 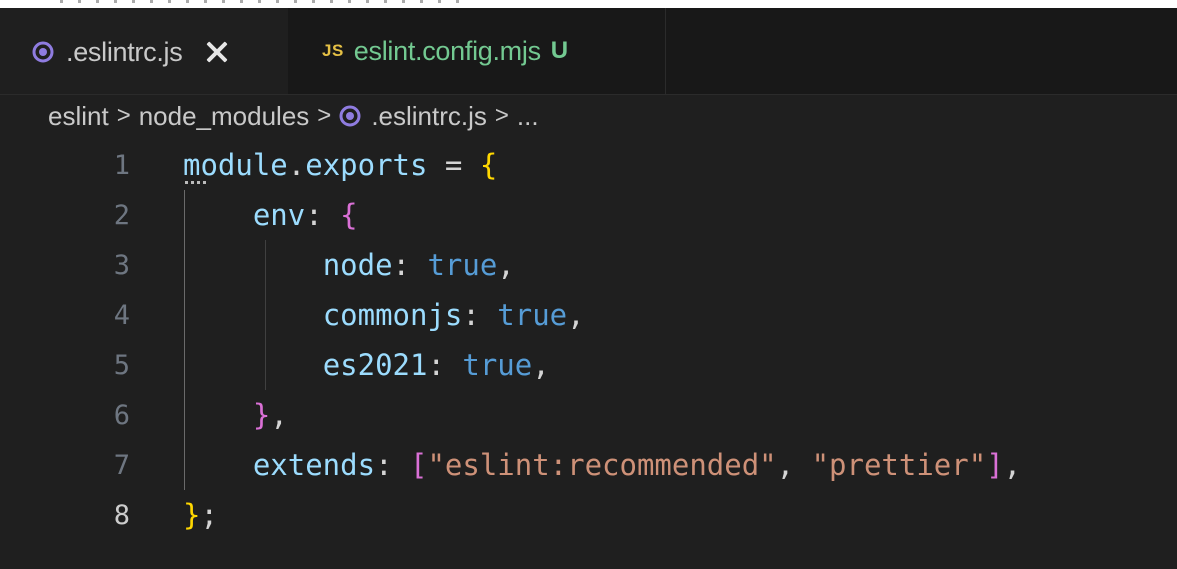 I want to click on code-token: [, so click(x=418, y=465).